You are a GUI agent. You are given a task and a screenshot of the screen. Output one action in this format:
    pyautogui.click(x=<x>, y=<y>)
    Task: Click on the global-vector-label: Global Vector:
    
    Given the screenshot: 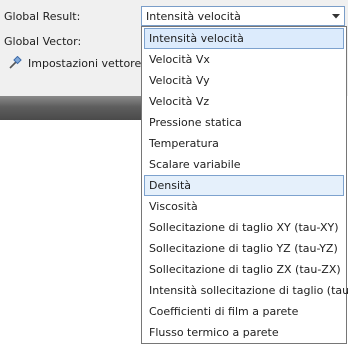 What is the action you would take?
    pyautogui.click(x=43, y=41)
    